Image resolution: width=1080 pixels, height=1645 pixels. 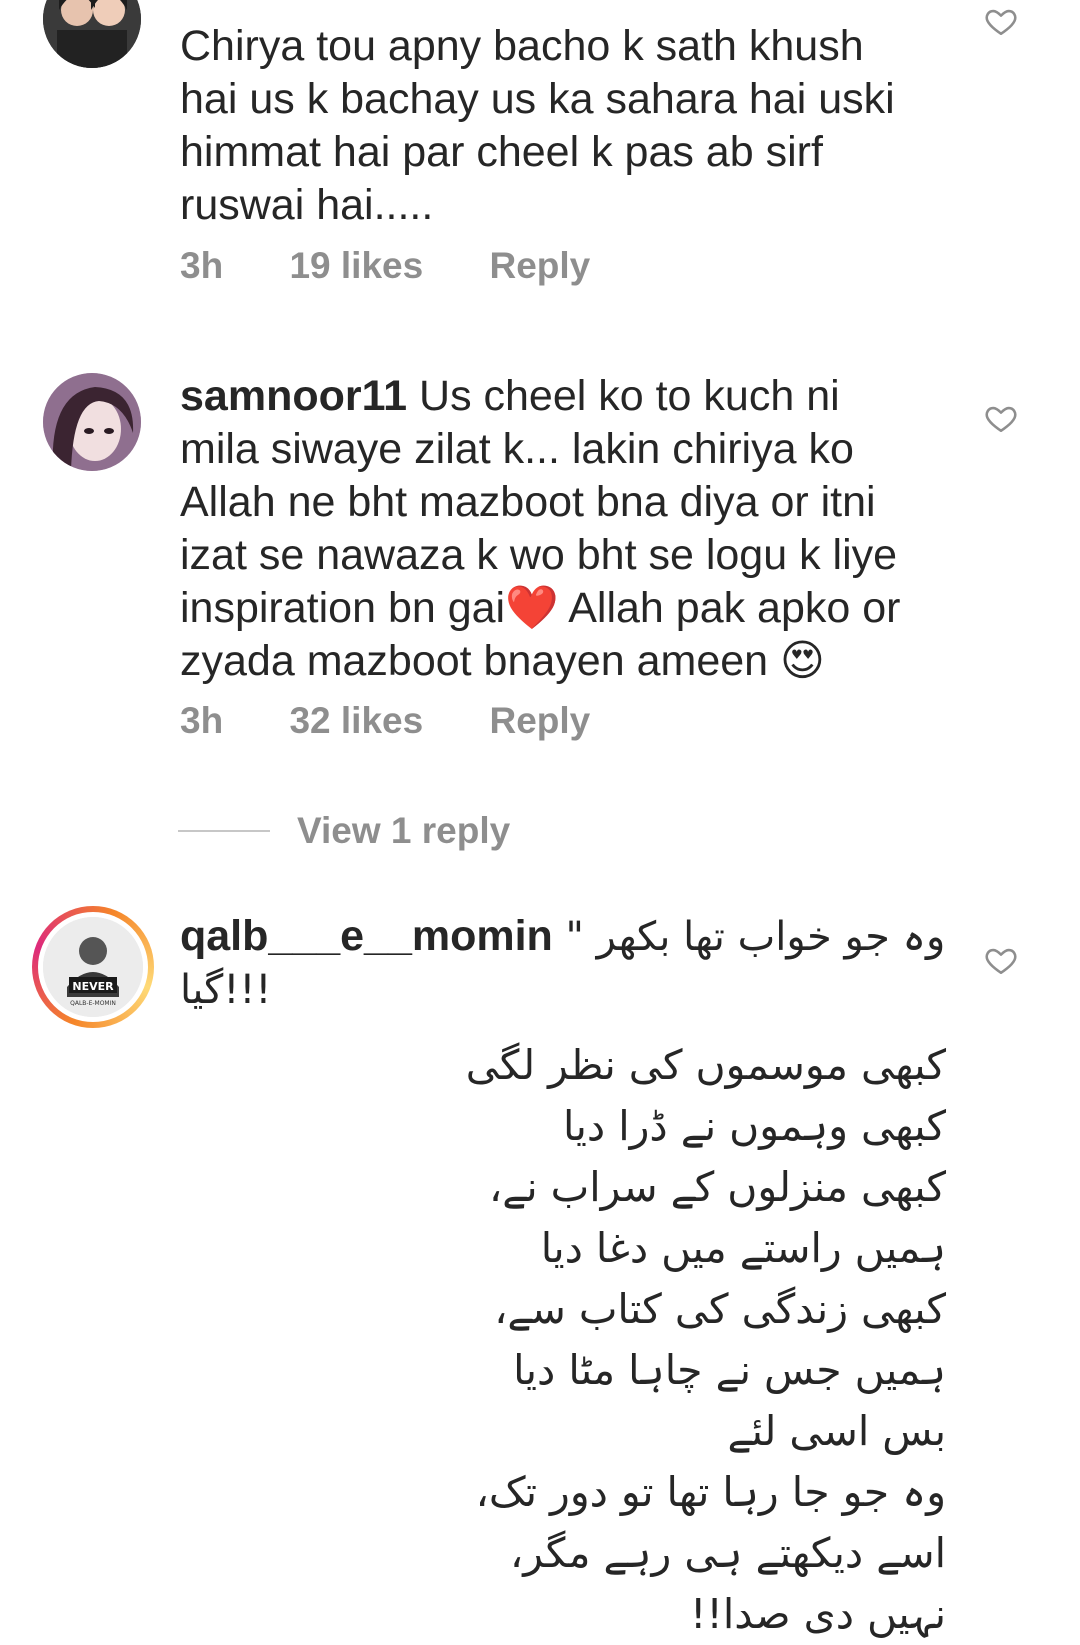 I want to click on comment-line: samnoor11 Us cheel ko to kuch ni, so click(x=565, y=396).